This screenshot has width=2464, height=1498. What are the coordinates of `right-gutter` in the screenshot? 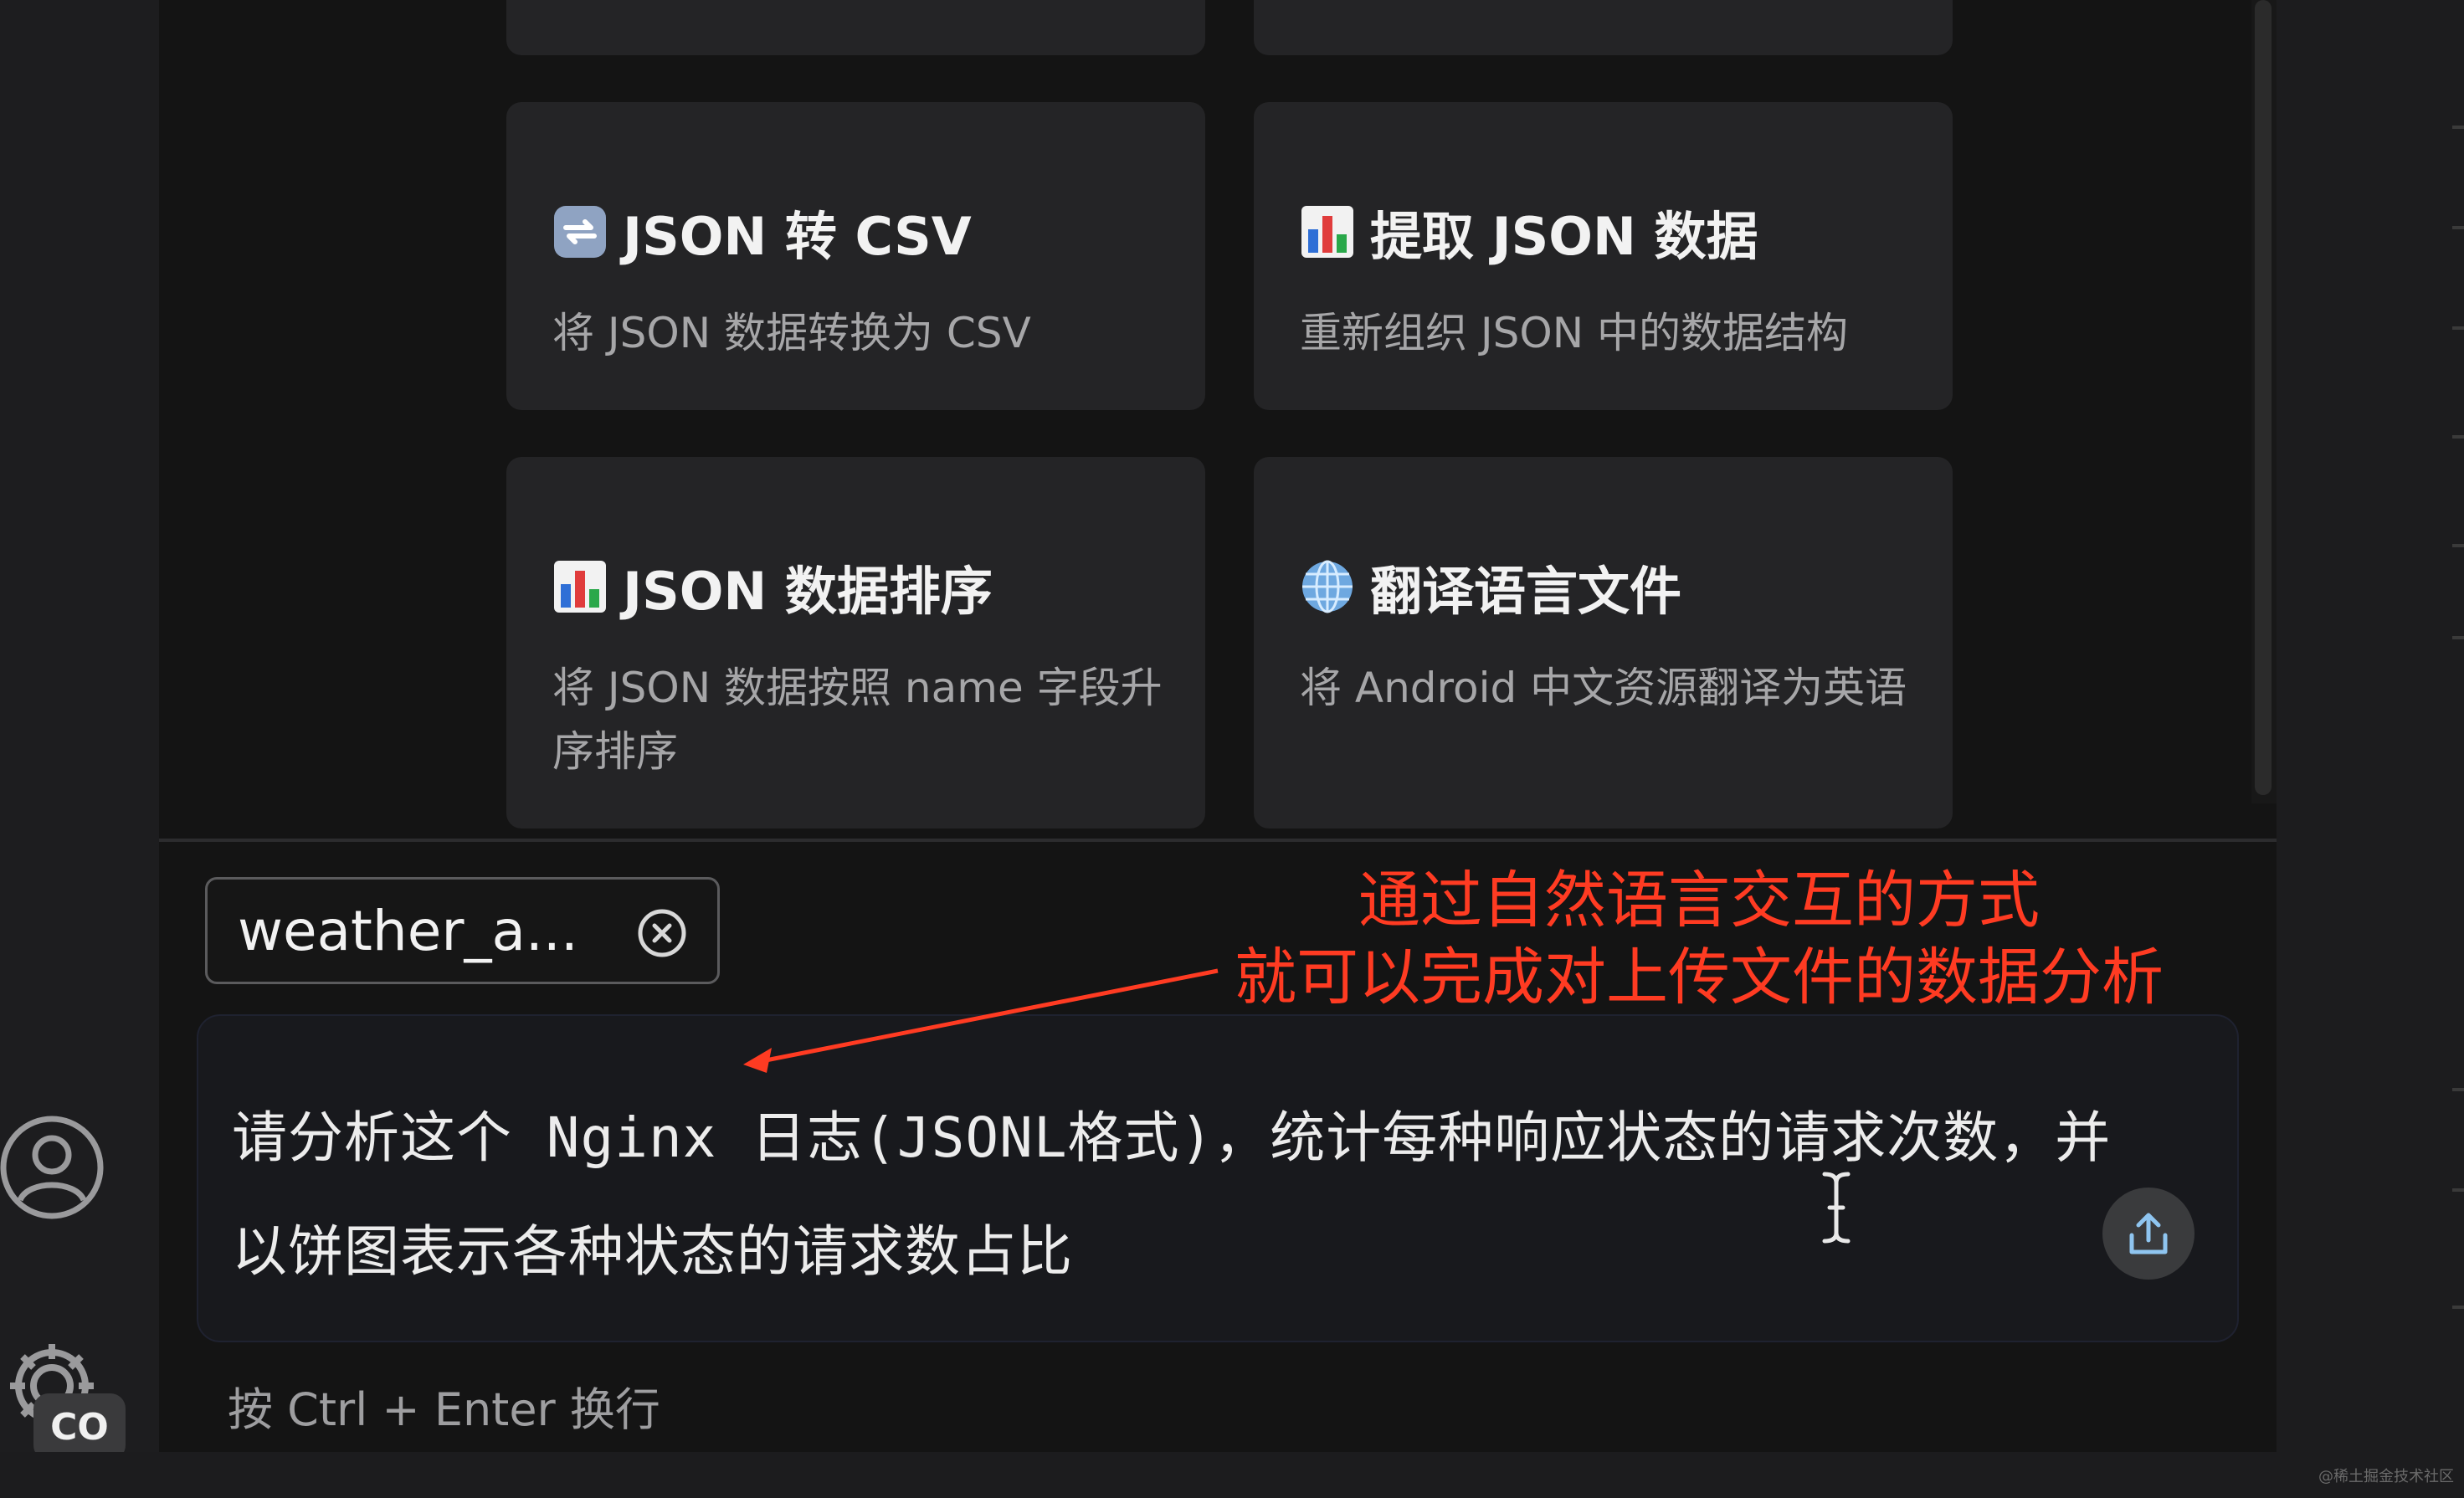 It's located at (2370, 749).